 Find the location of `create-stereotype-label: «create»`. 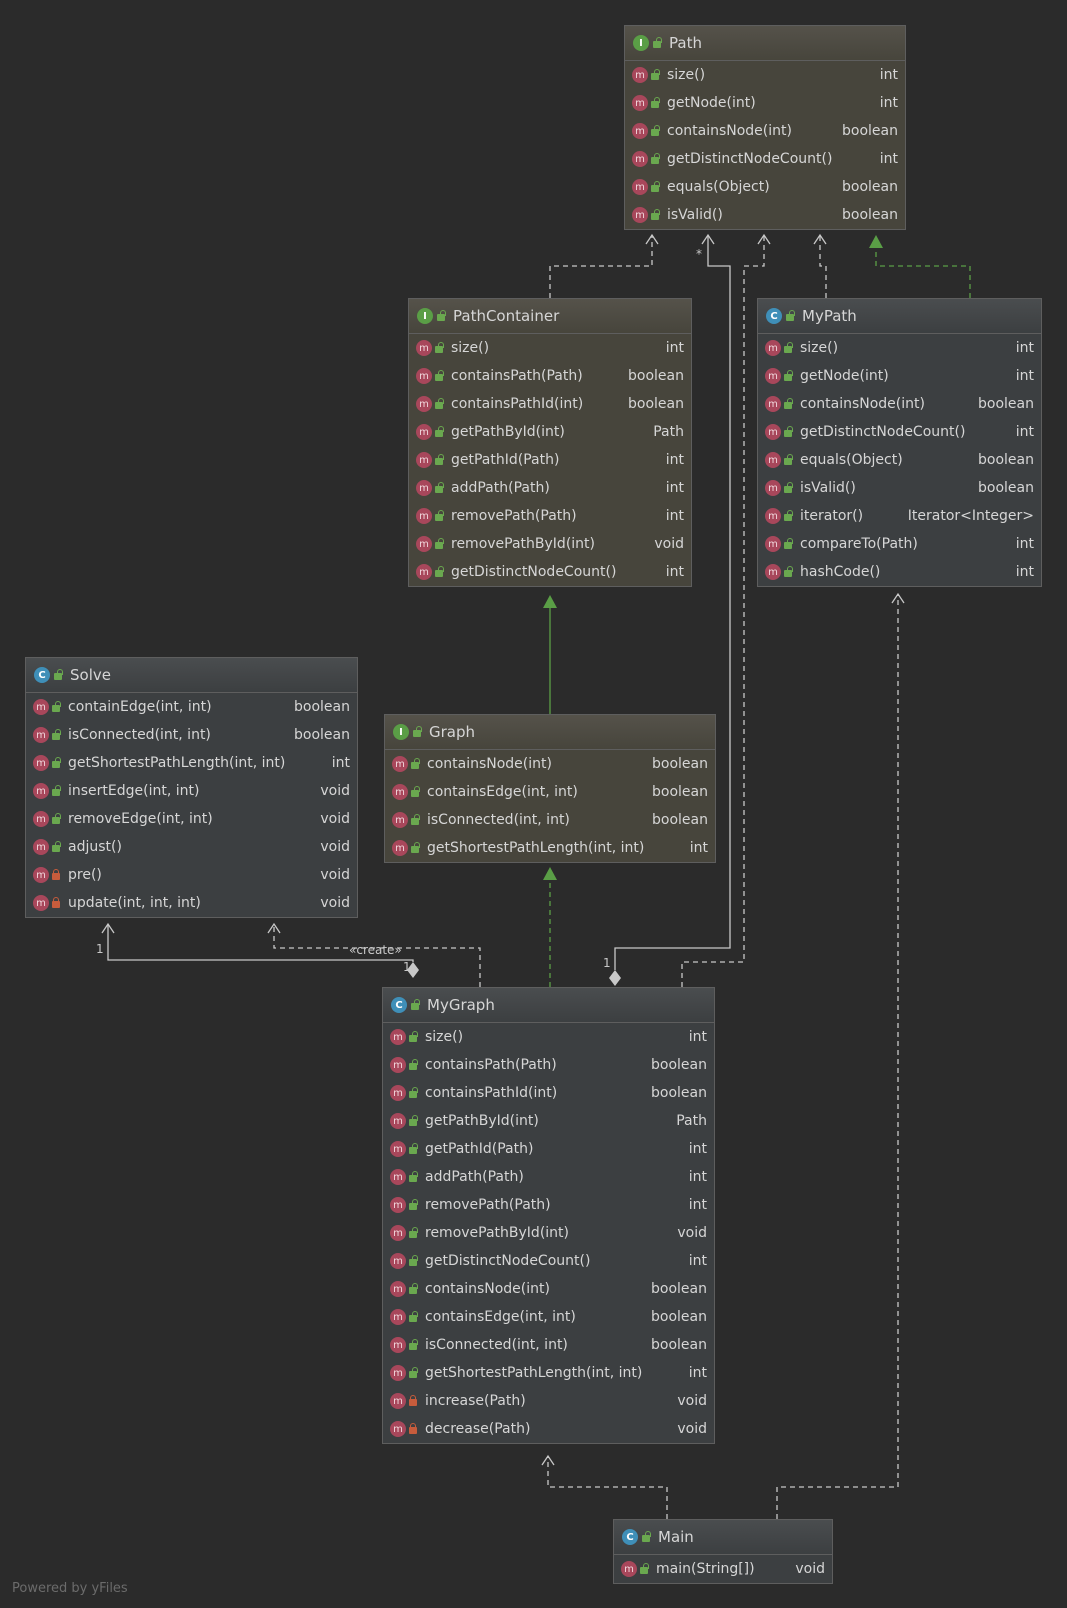

create-stereotype-label: «create» is located at coordinates (375, 950).